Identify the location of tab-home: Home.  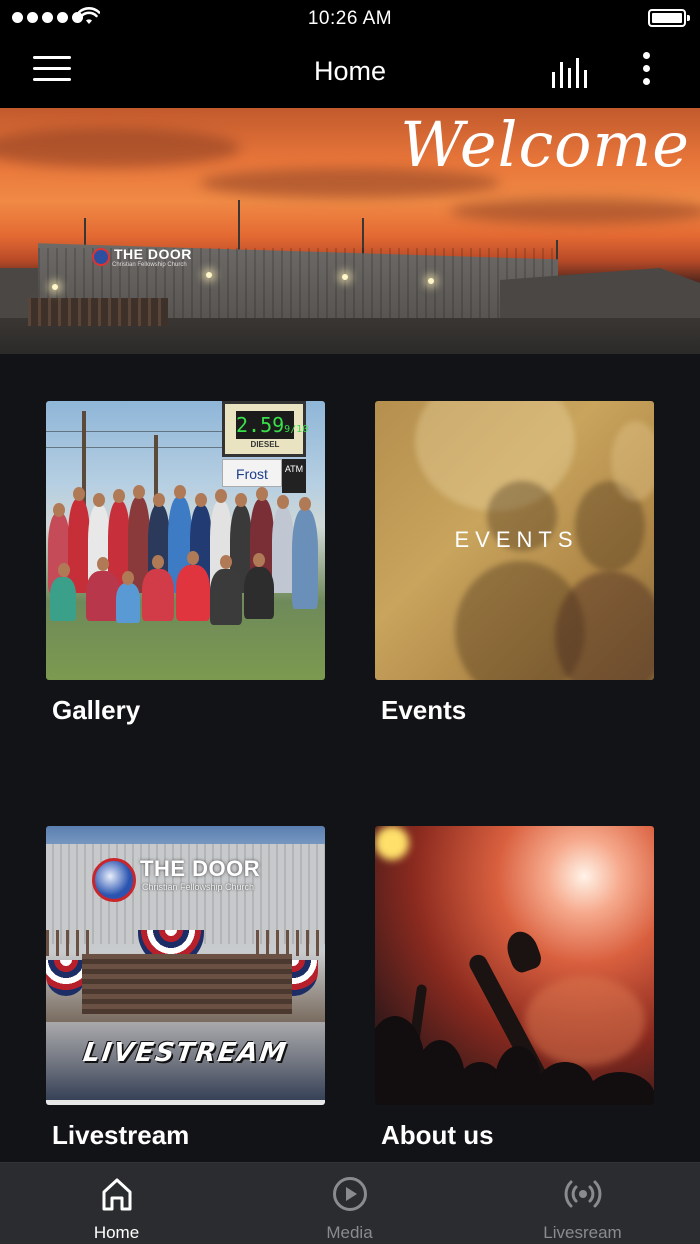
(116, 1203).